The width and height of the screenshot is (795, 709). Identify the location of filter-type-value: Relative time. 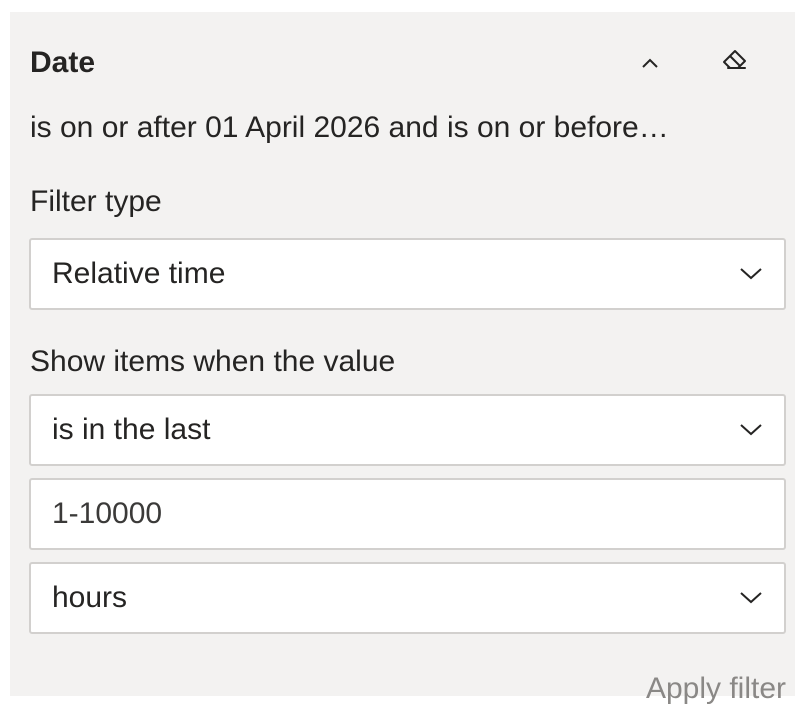
(139, 273).